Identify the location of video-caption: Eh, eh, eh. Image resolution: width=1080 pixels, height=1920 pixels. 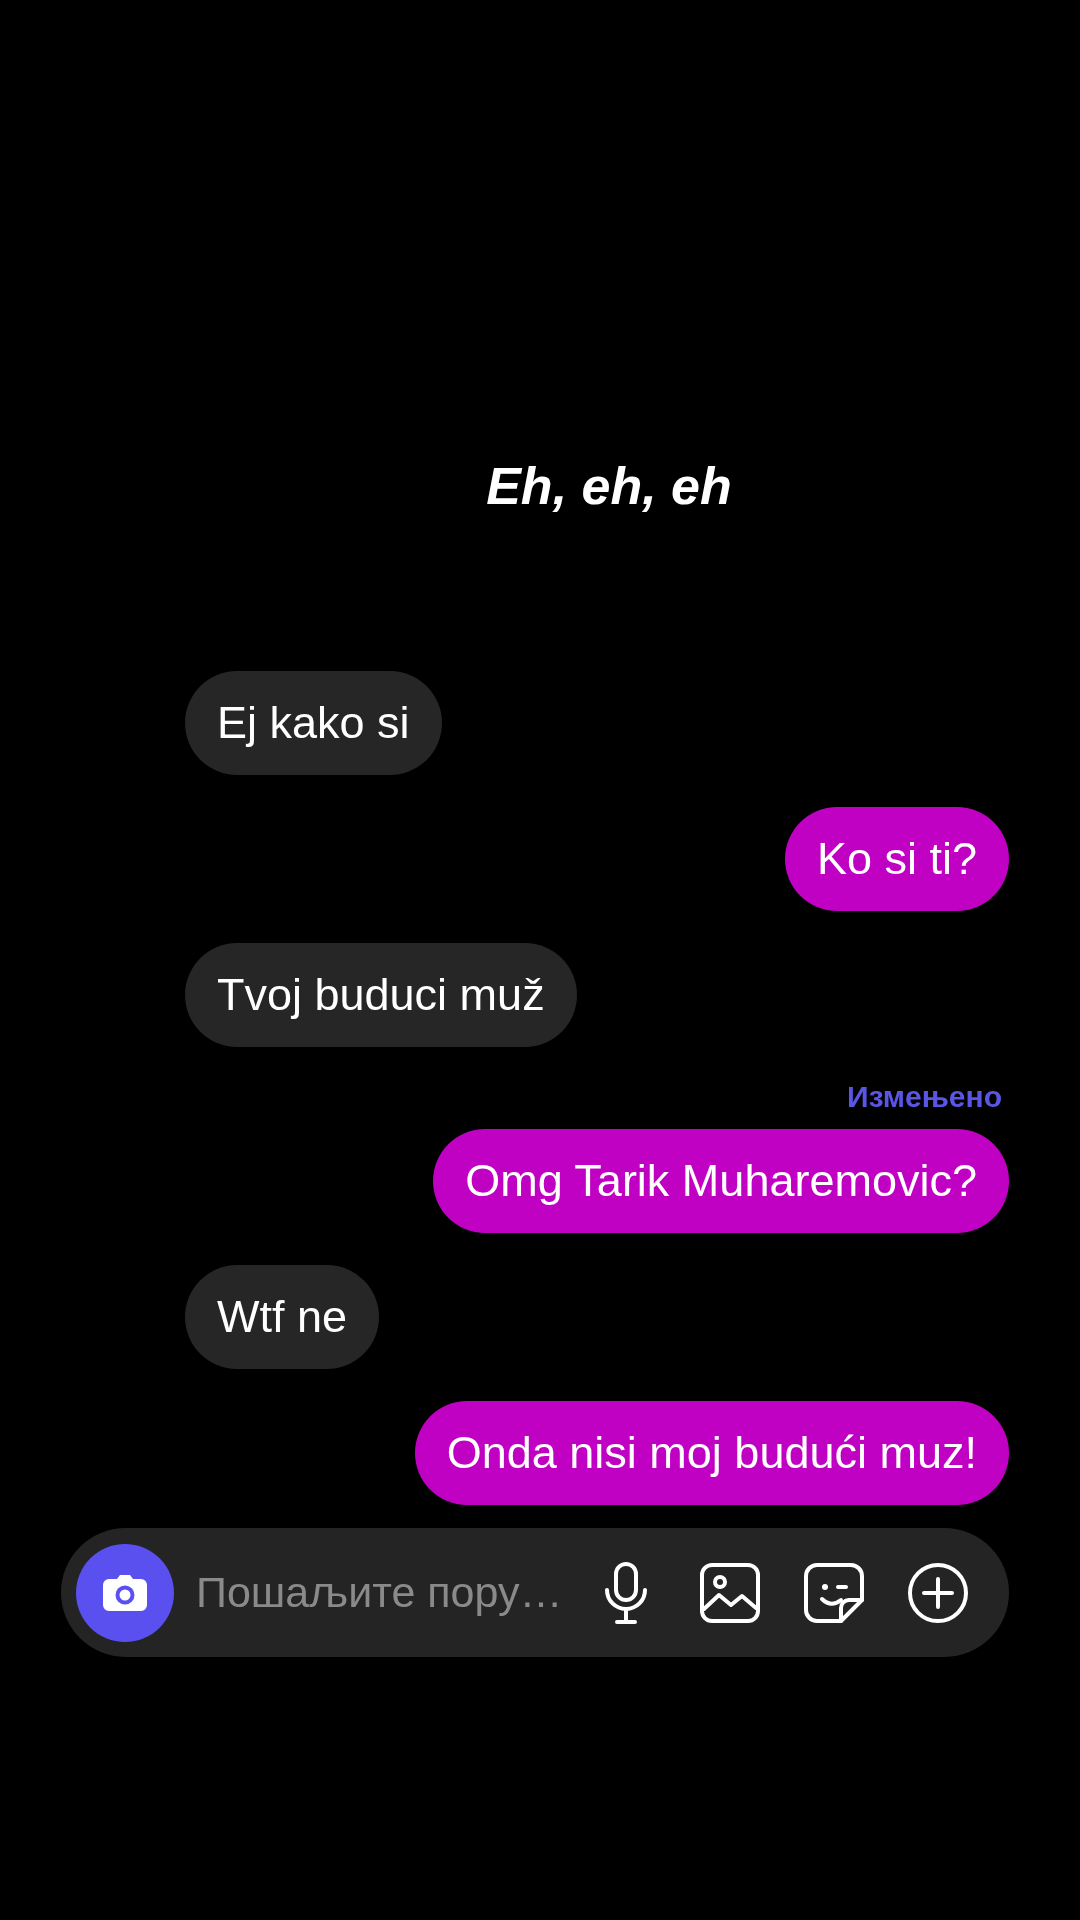
(609, 486).